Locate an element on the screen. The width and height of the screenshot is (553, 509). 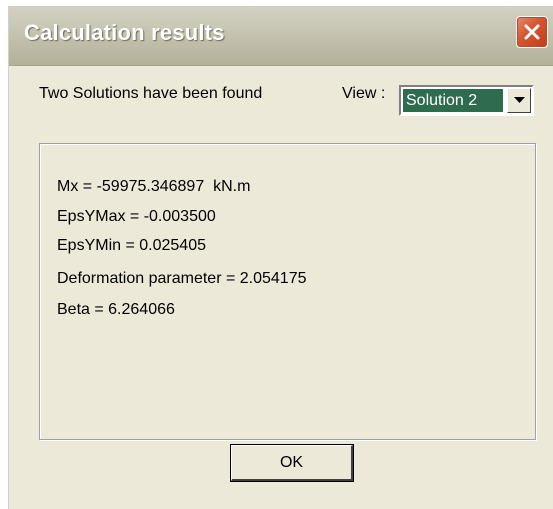
ok-button: OK is located at coordinates (292, 463).